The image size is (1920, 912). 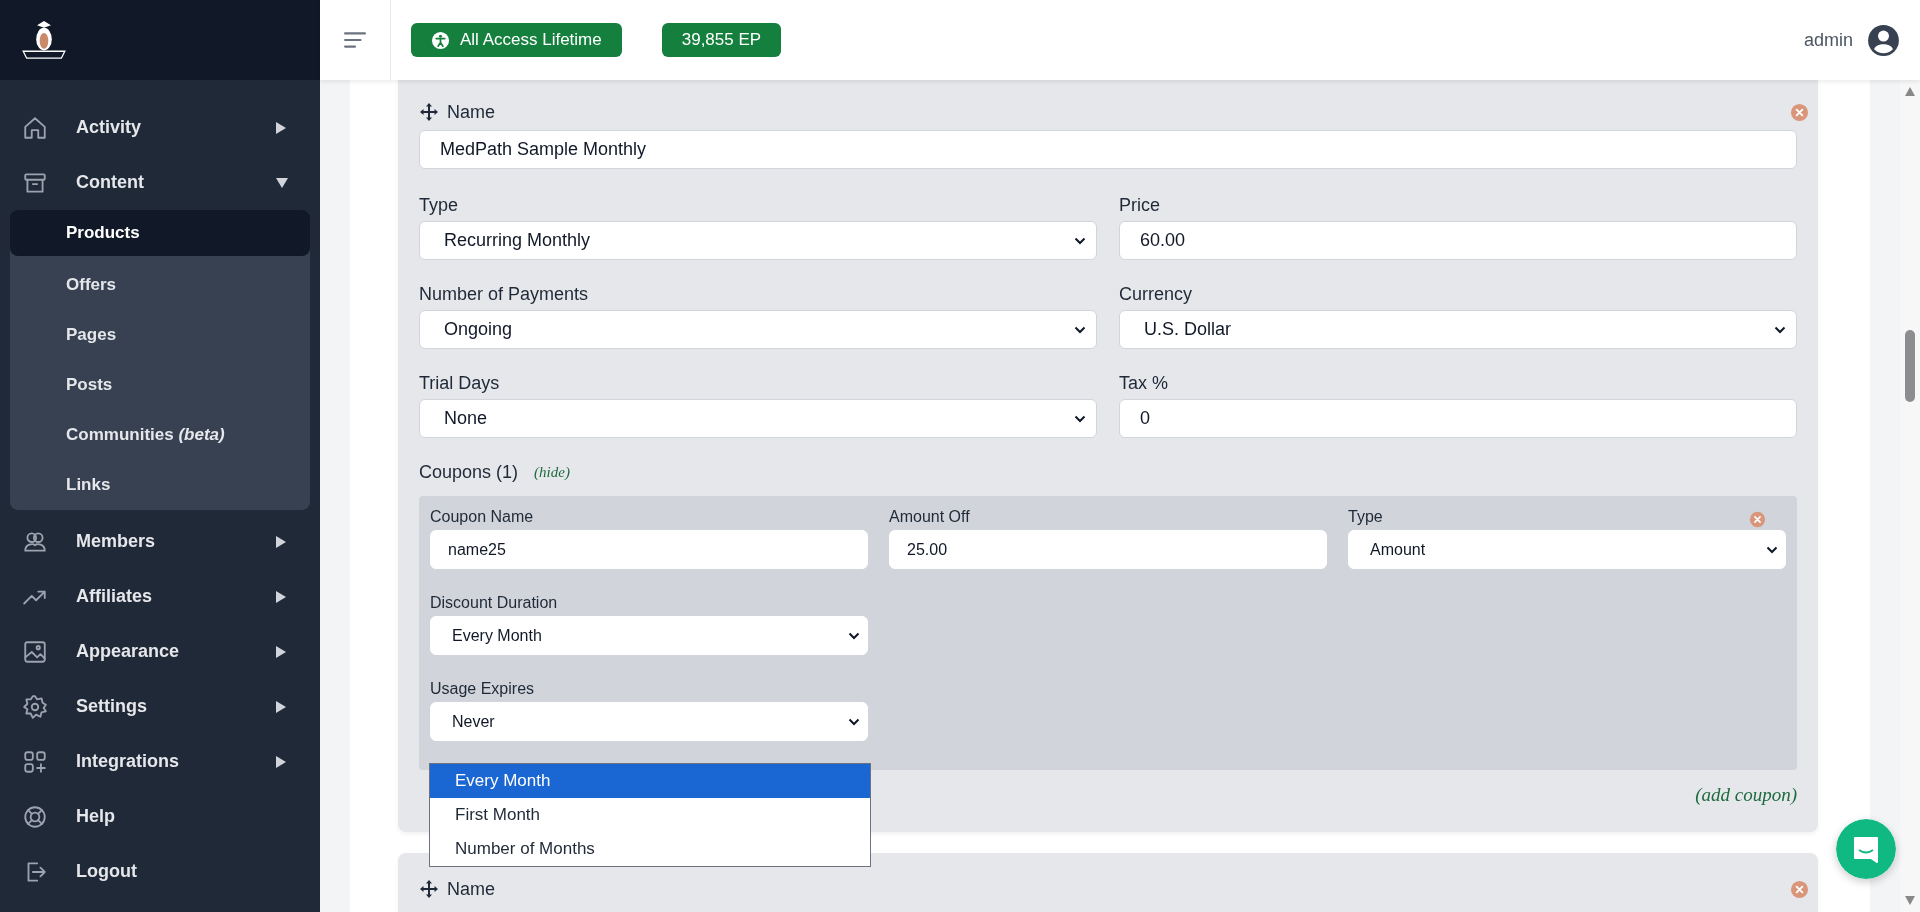 I want to click on select-field: Ongoing, so click(x=758, y=329).